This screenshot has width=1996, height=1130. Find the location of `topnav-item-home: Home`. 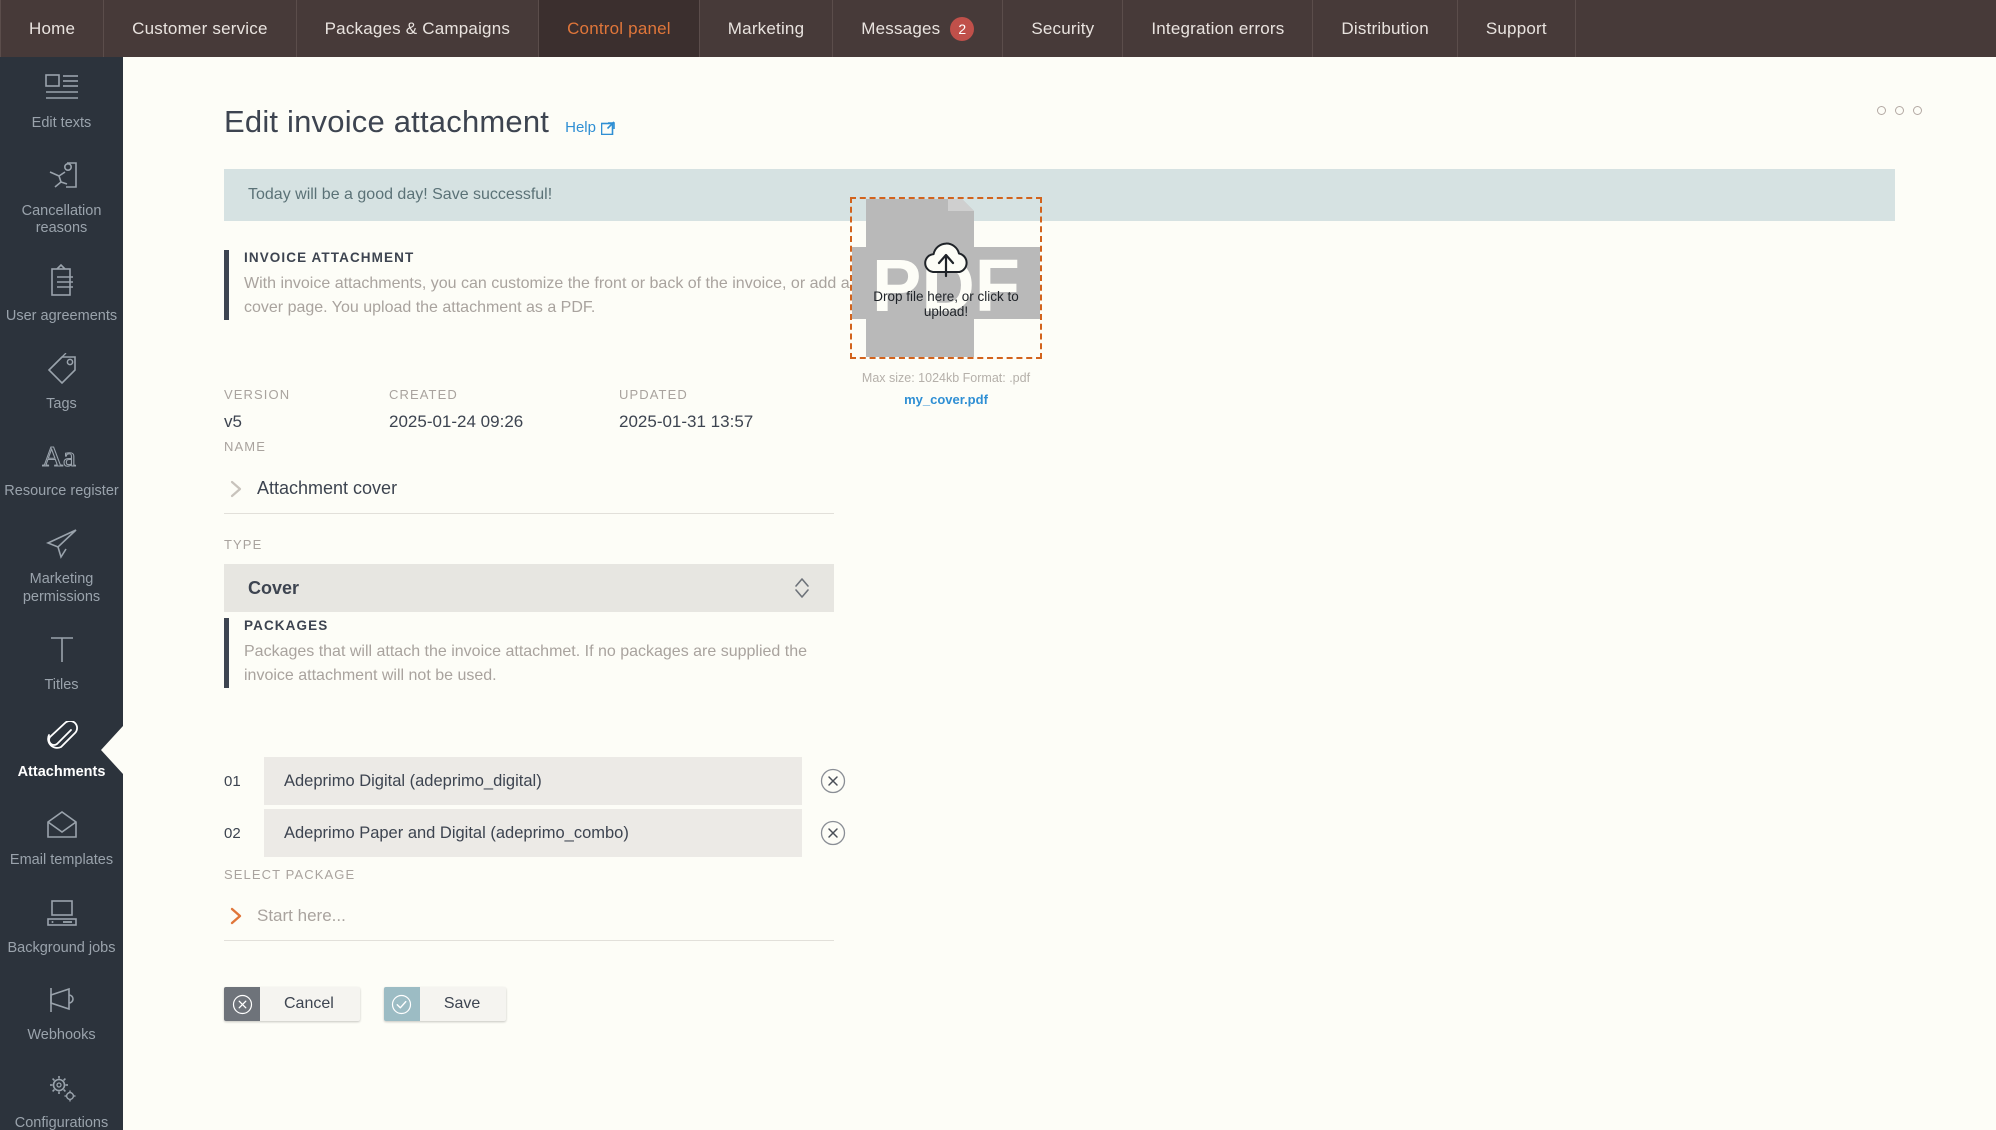

topnav-item-home: Home is located at coordinates (52, 28).